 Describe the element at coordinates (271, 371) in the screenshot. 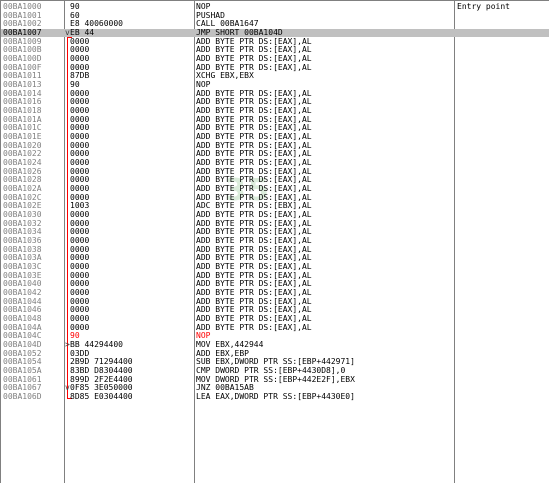

I see `instruction-cell: CMP DWORD PTR SS:[EBP+4430D8],0` at that location.